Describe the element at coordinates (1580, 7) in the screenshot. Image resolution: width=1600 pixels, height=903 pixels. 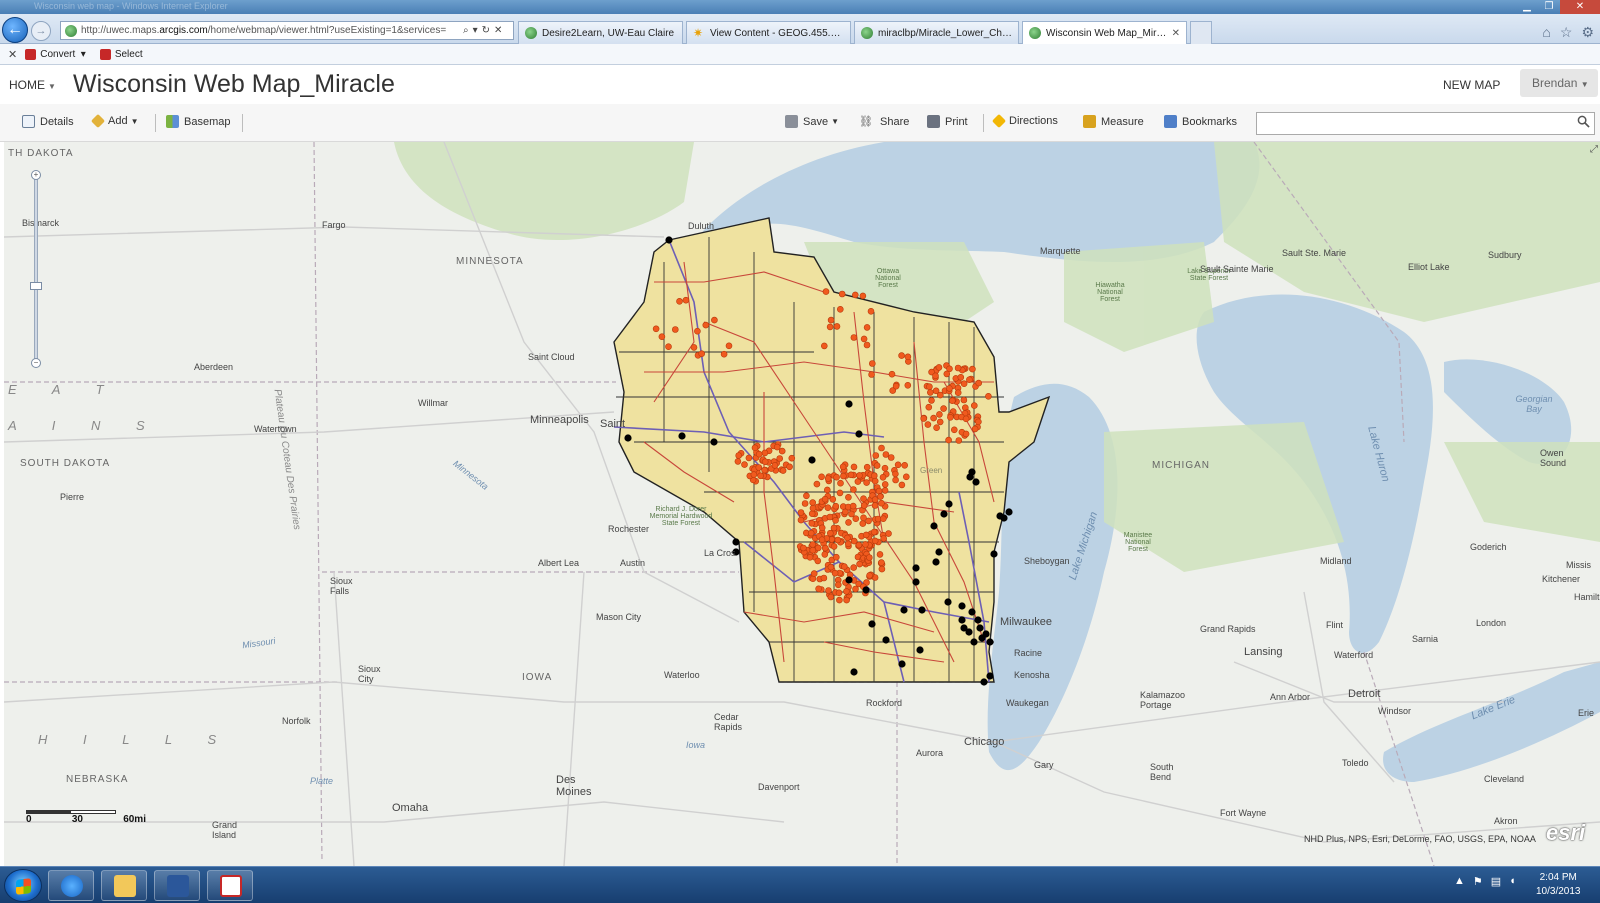
I see `close-window-button: ✕` at that location.